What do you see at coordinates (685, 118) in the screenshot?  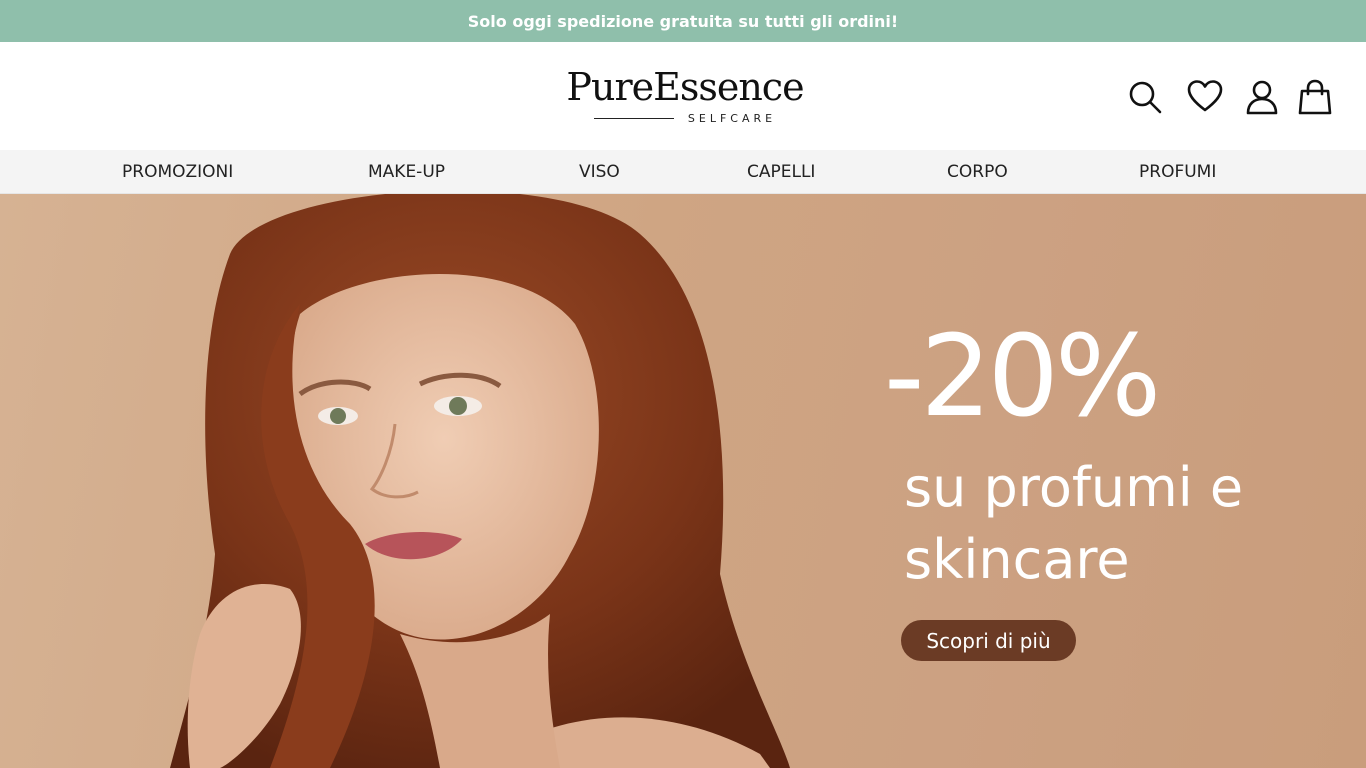 I see `brand-tagline-row: SELFCARE` at bounding box center [685, 118].